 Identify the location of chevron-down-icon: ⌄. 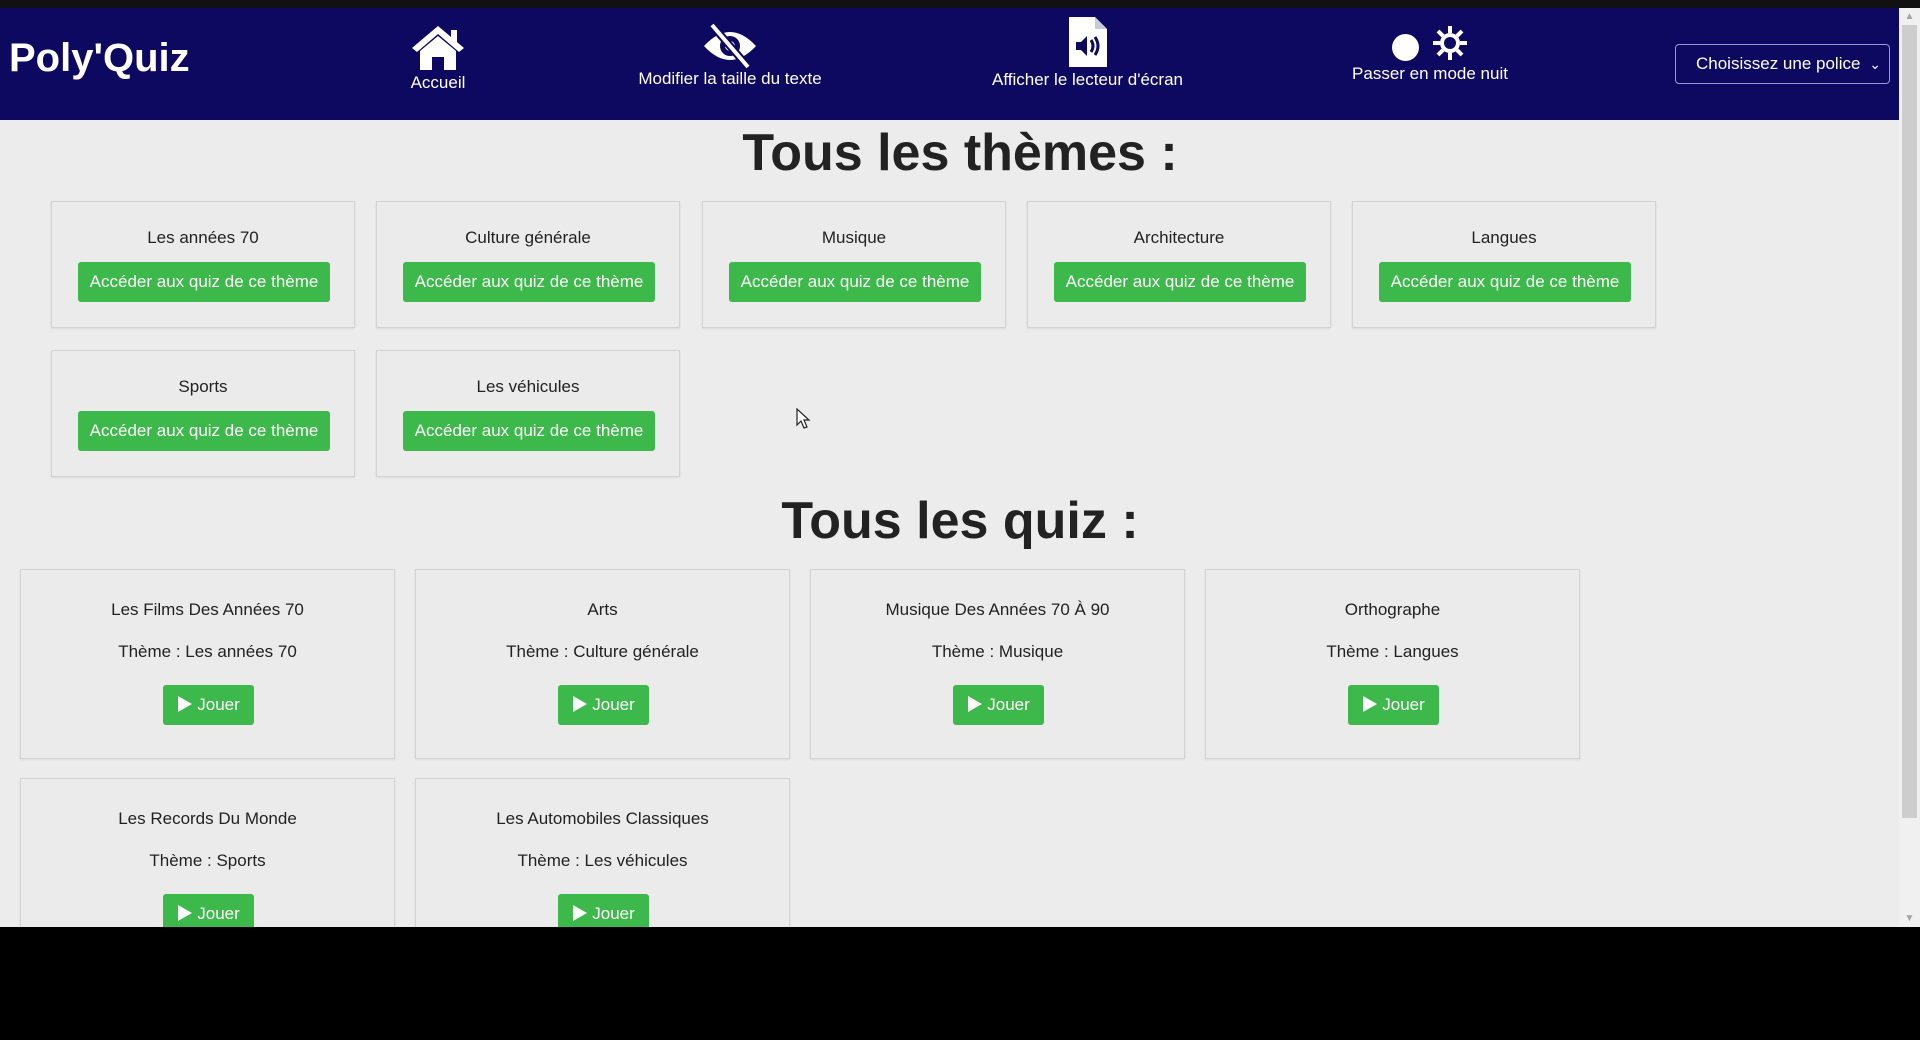
(1875, 64).